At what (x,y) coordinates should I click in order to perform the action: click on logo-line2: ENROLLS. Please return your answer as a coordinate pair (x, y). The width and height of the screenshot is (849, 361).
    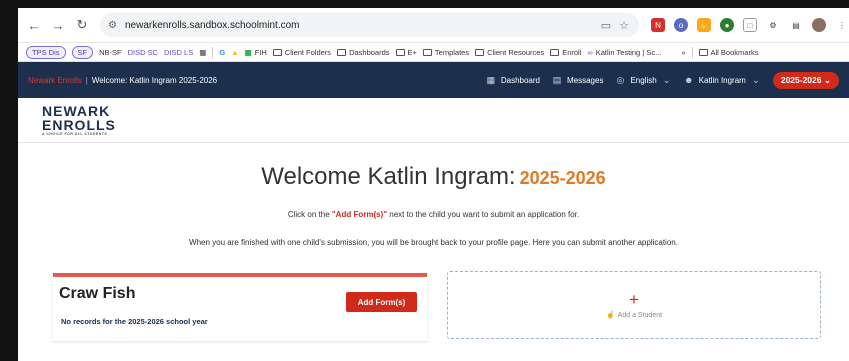
    Looking at the image, I should click on (79, 124).